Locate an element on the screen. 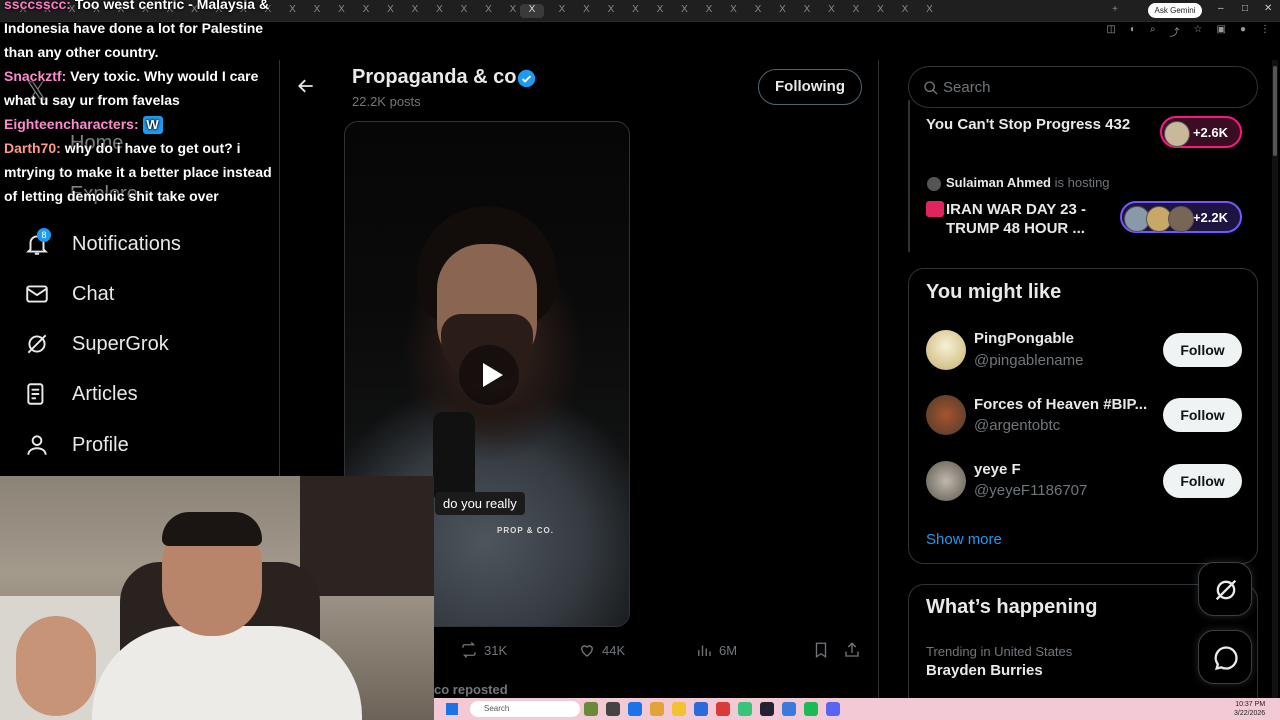 Image resolution: width=1280 pixels, height=720 pixels. search-input: Search is located at coordinates (1083, 87).